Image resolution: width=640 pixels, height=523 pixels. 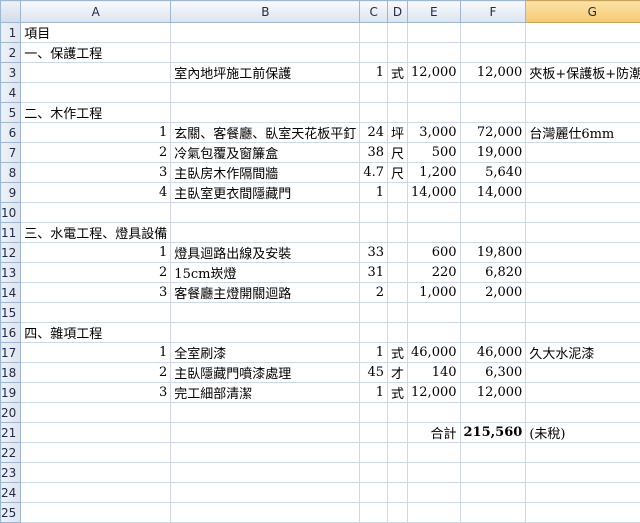 I want to click on cell-a: 二、木作工程, so click(x=96, y=113).